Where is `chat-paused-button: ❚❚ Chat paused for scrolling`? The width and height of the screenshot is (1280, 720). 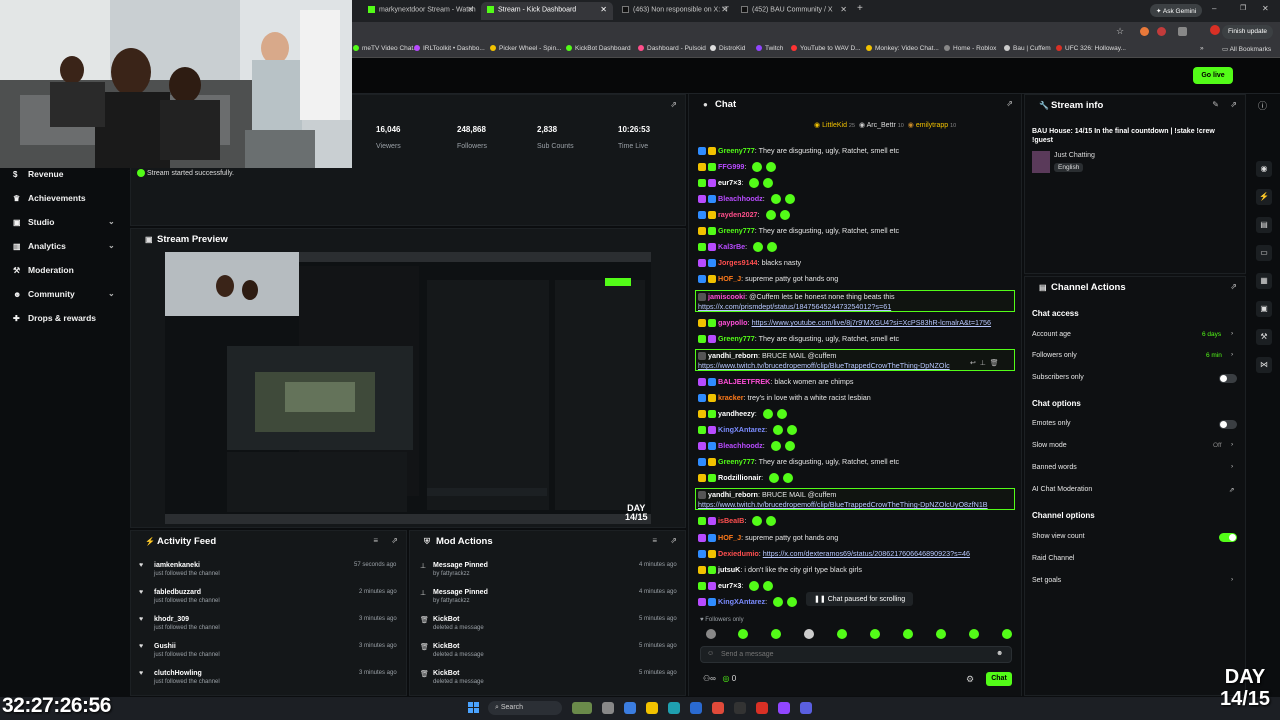
chat-paused-button: ❚❚ Chat paused for scrolling is located at coordinates (860, 599).